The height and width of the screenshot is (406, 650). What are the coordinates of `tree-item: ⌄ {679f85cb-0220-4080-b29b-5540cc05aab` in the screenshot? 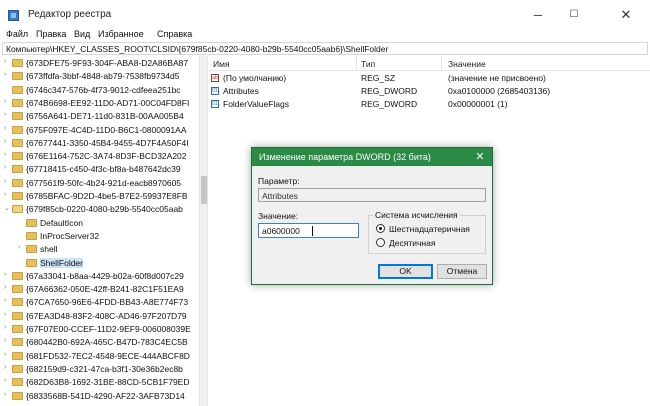 It's located at (100, 209).